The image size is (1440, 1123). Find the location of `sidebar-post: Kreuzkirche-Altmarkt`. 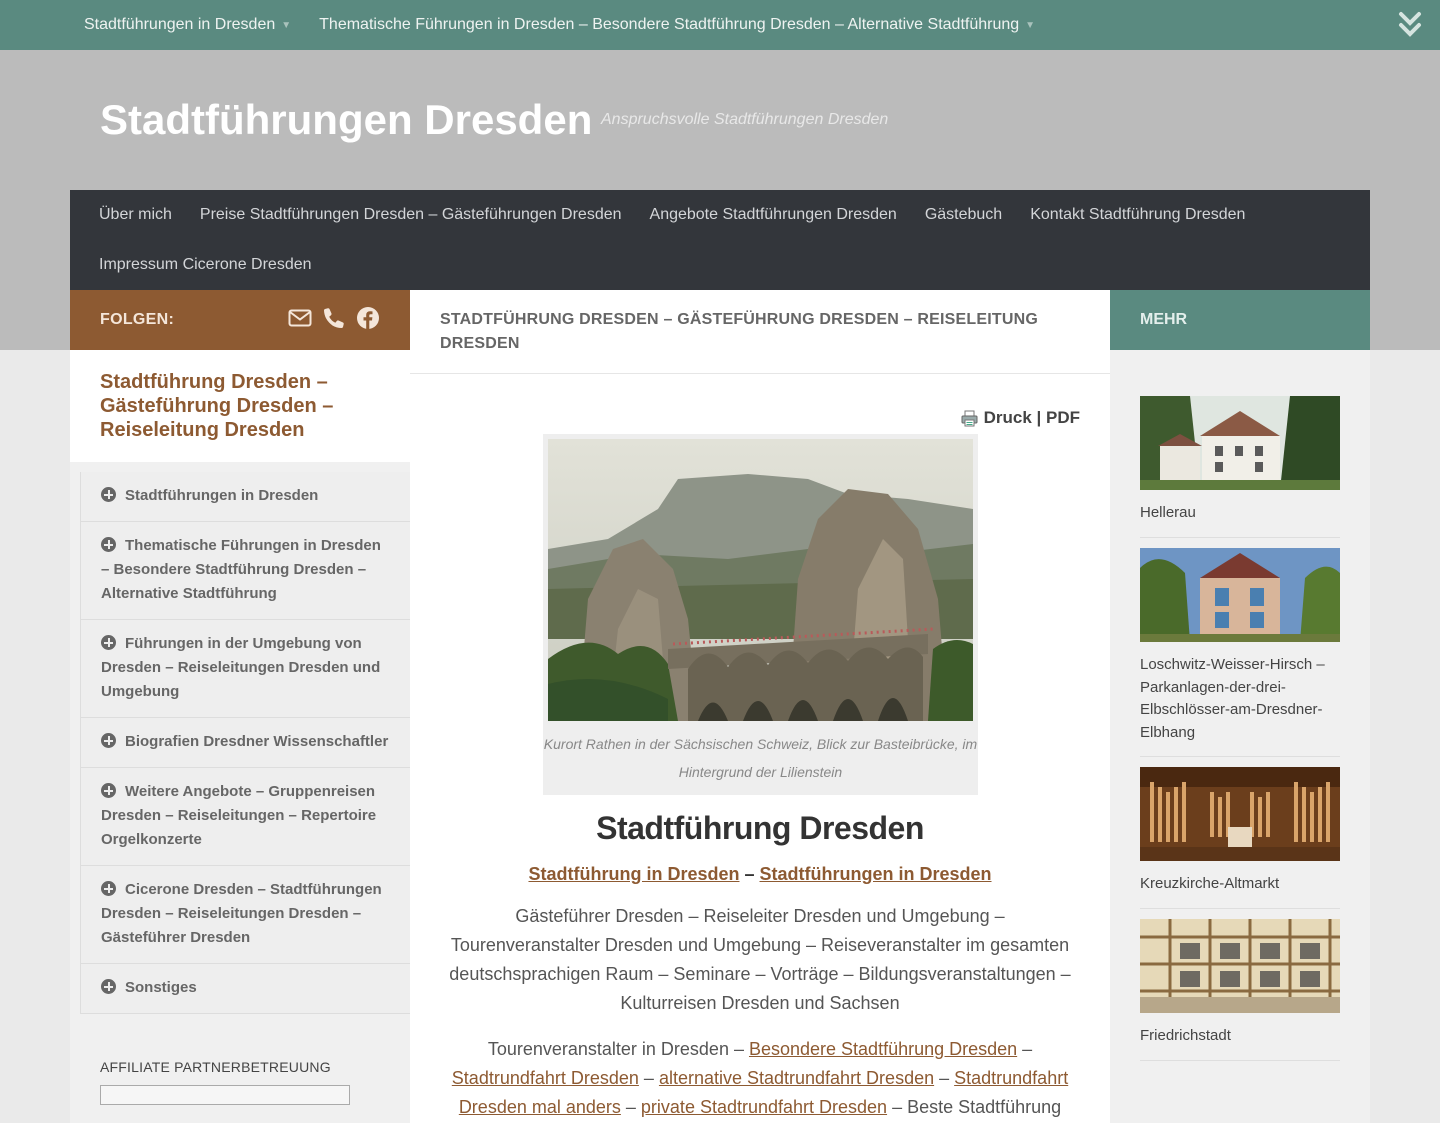

sidebar-post: Kreuzkirche-Altmarkt is located at coordinates (1240, 838).